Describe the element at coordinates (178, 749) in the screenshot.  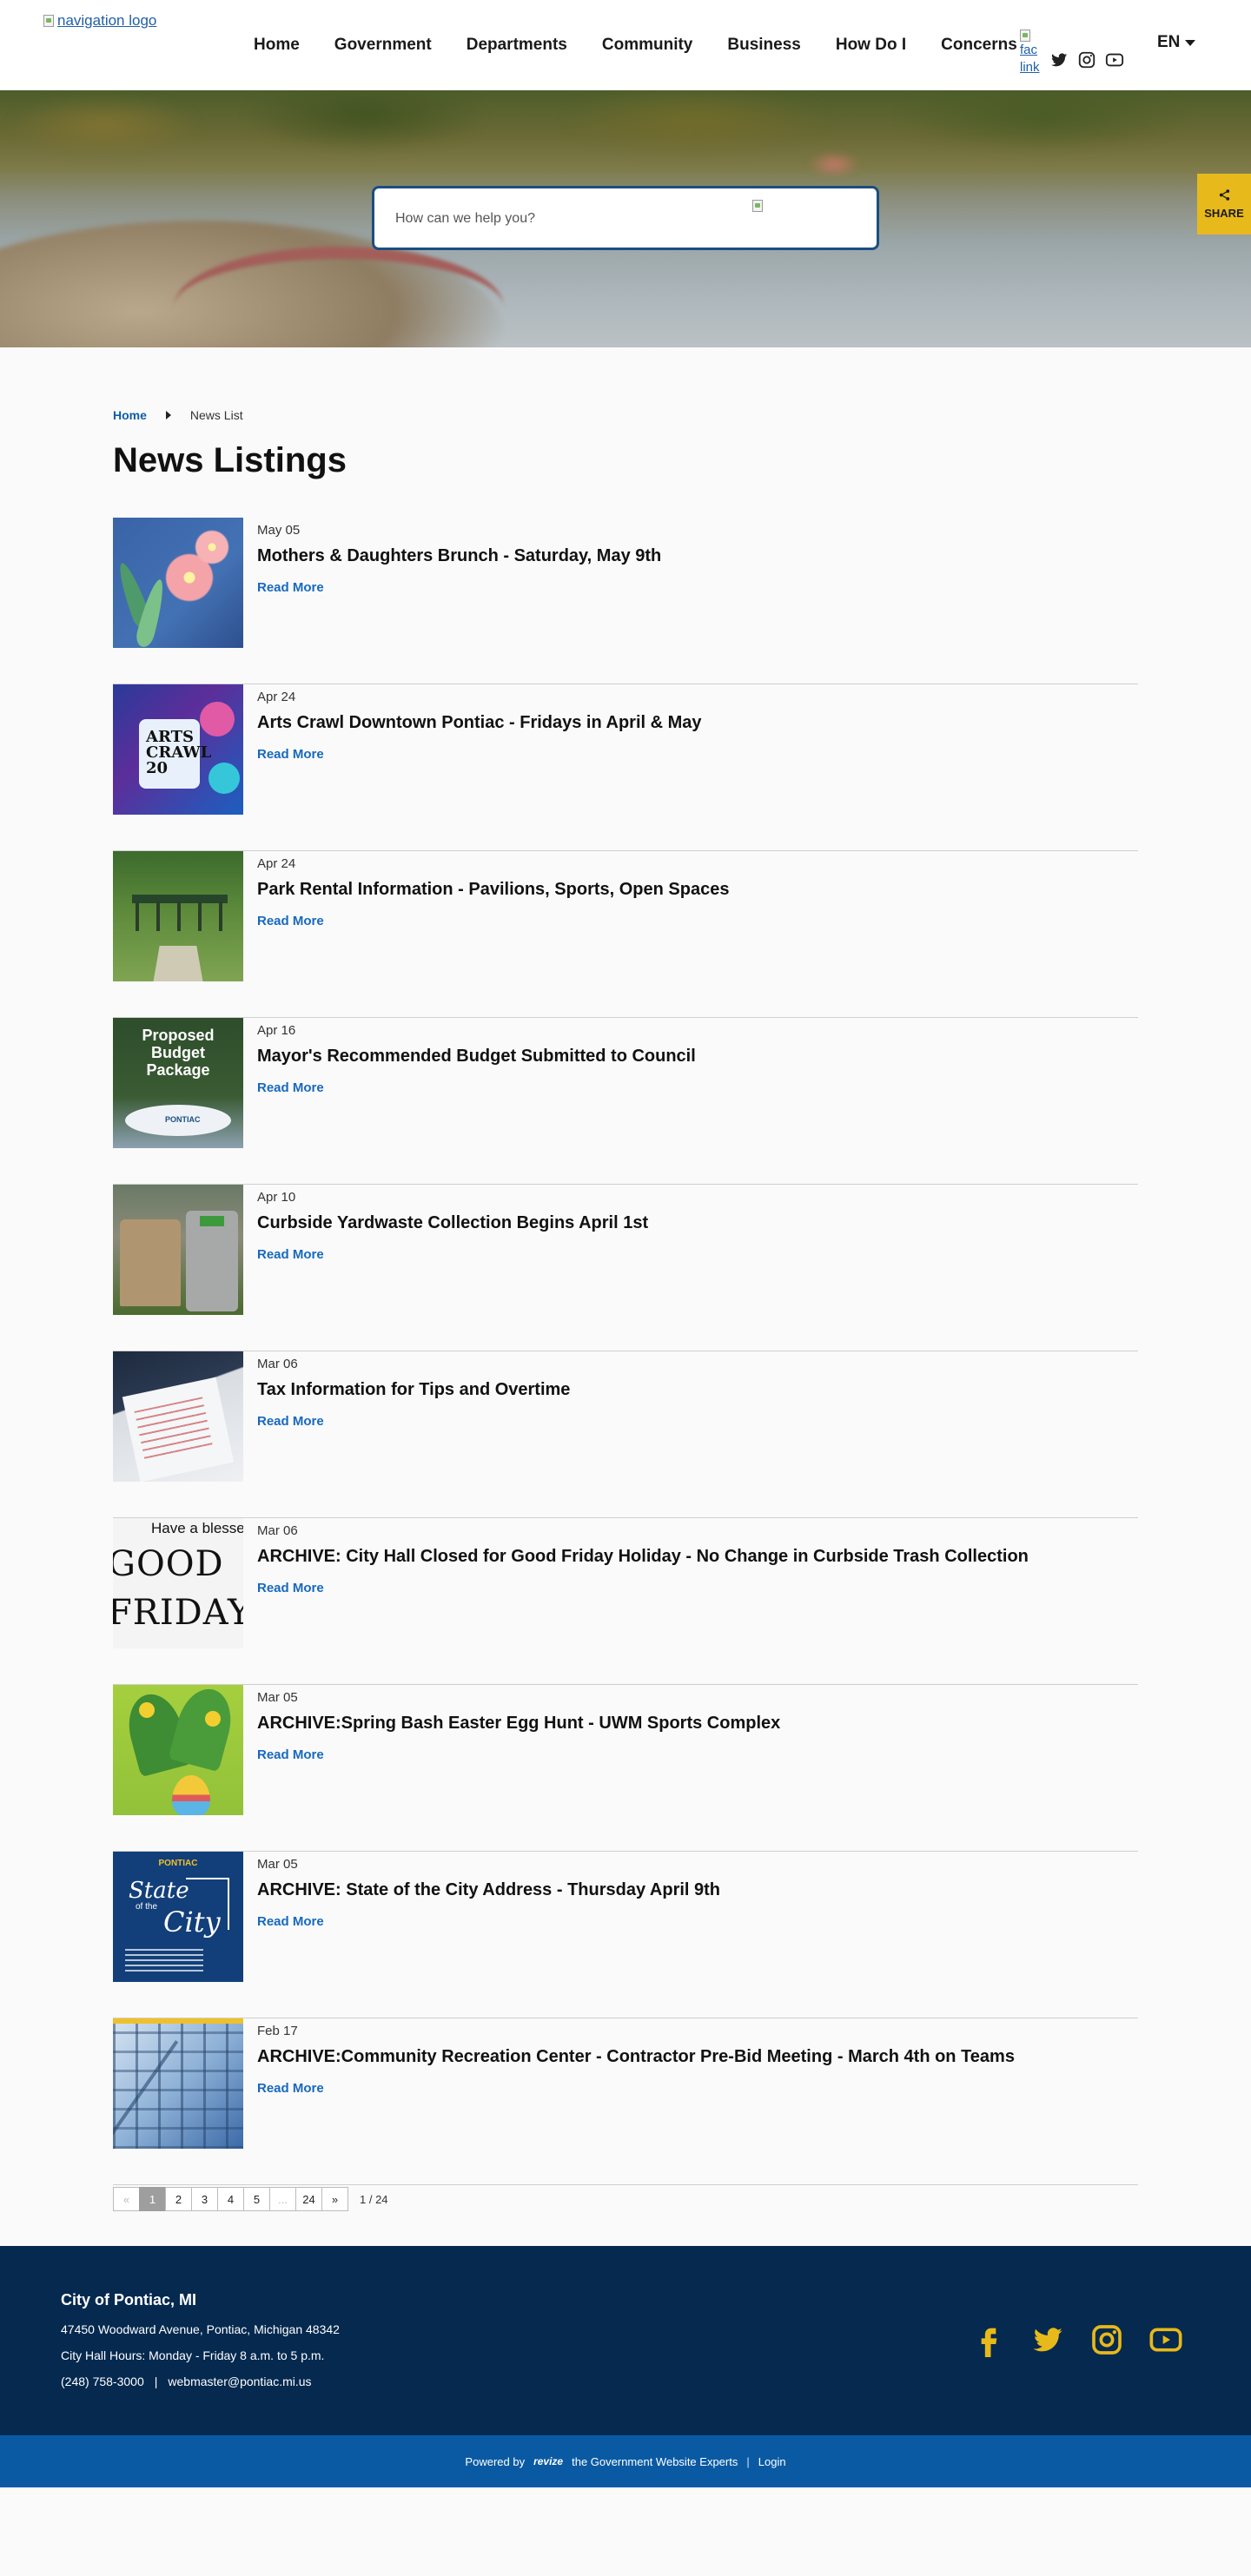
I see `news-thumbnail: ARTS CRAWL 20` at that location.